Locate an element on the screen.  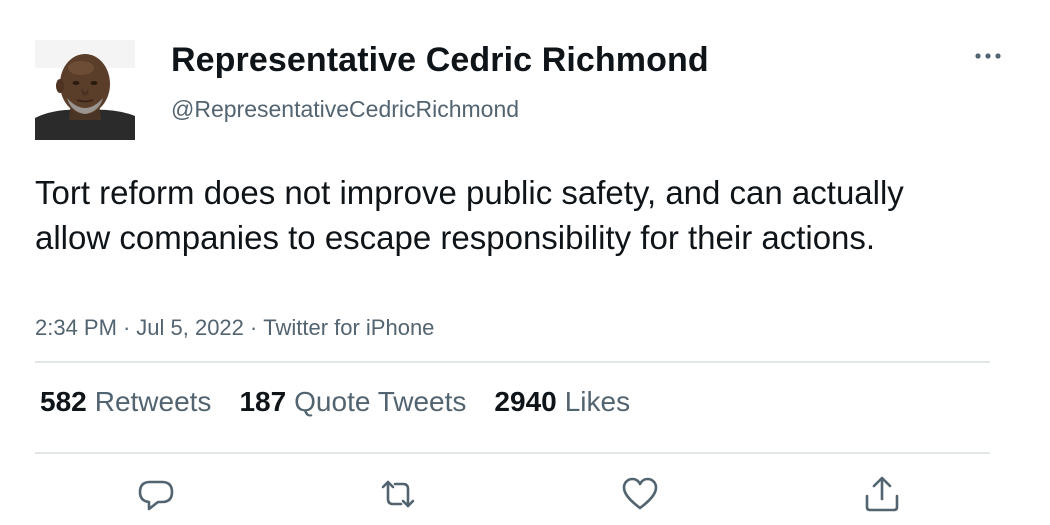
more-icon is located at coordinates (988, 56).